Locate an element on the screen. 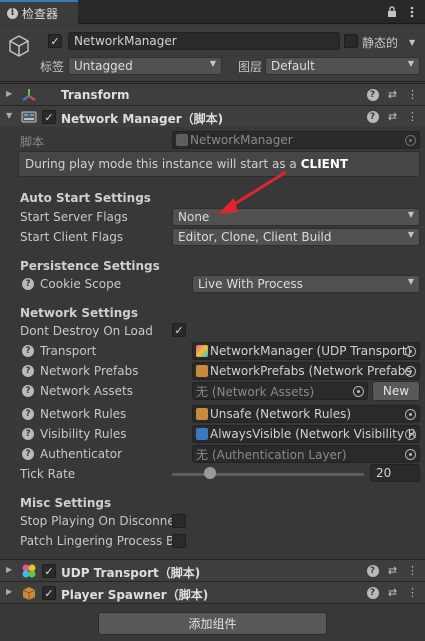  start-server-flags-value: None is located at coordinates (194, 217).